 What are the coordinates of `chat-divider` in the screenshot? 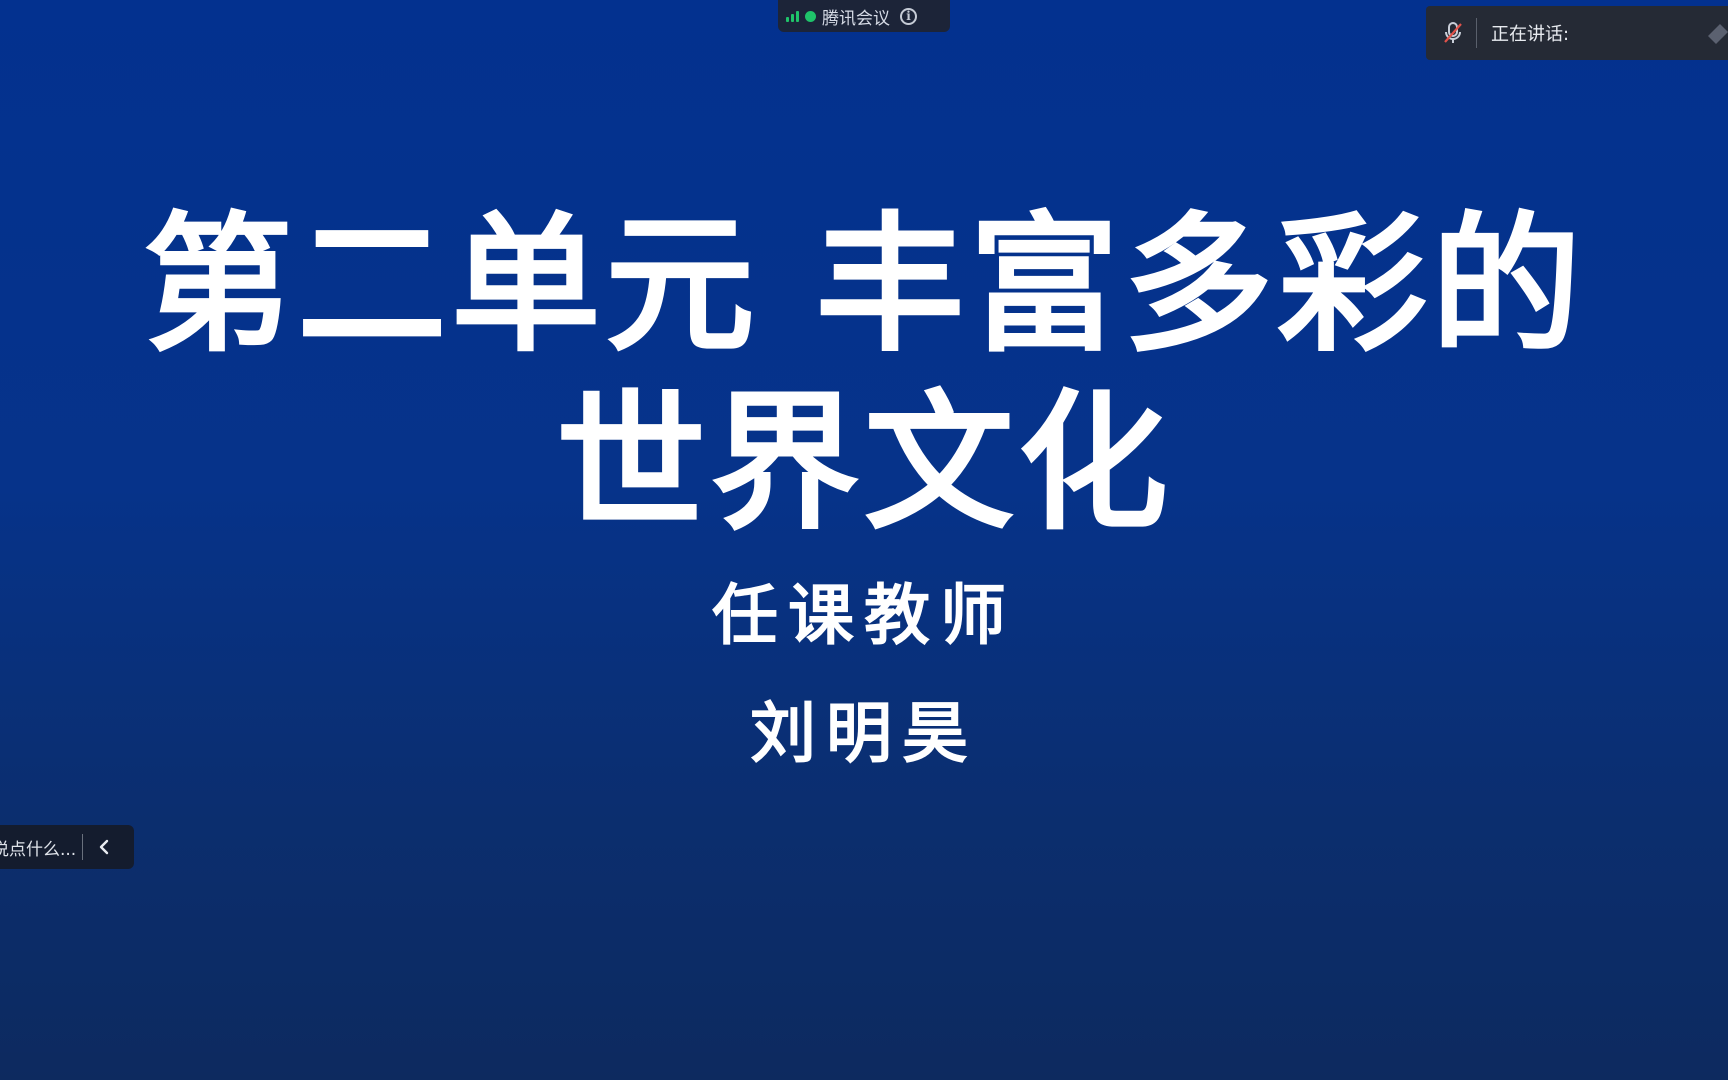 It's located at (82, 847).